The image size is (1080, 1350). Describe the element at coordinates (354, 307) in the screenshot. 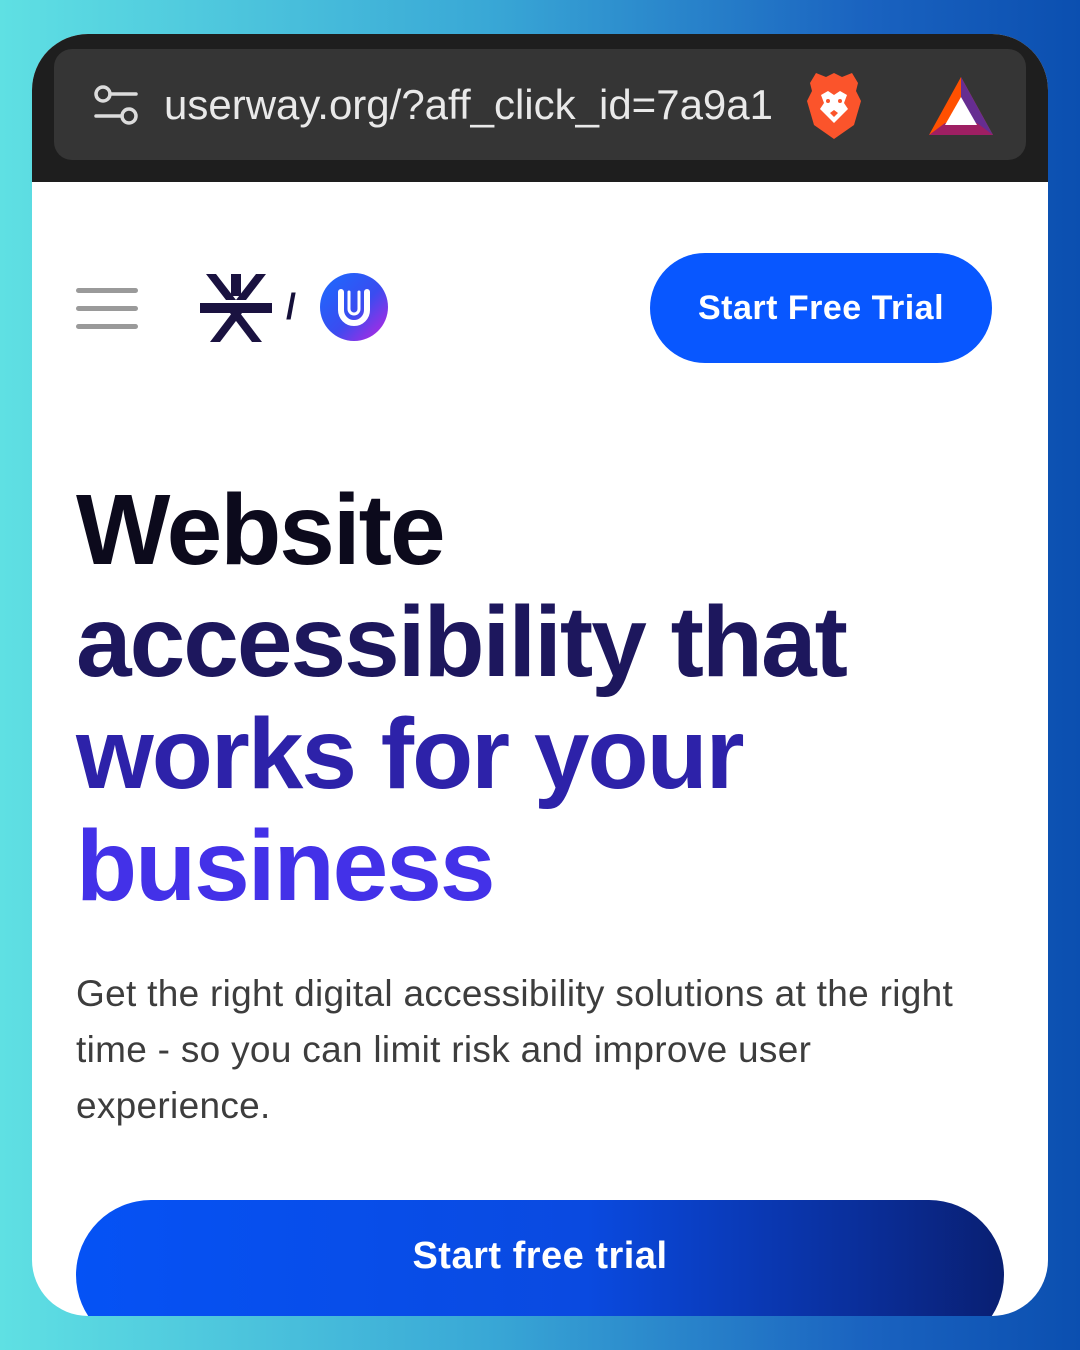

I see `userway-logo` at that location.